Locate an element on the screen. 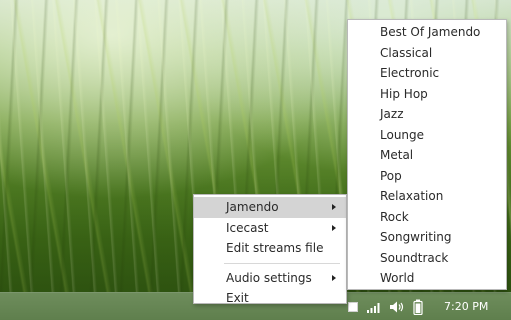 The image size is (511, 320). menu-item-audio-settings: Audio settings is located at coordinates (270, 278).